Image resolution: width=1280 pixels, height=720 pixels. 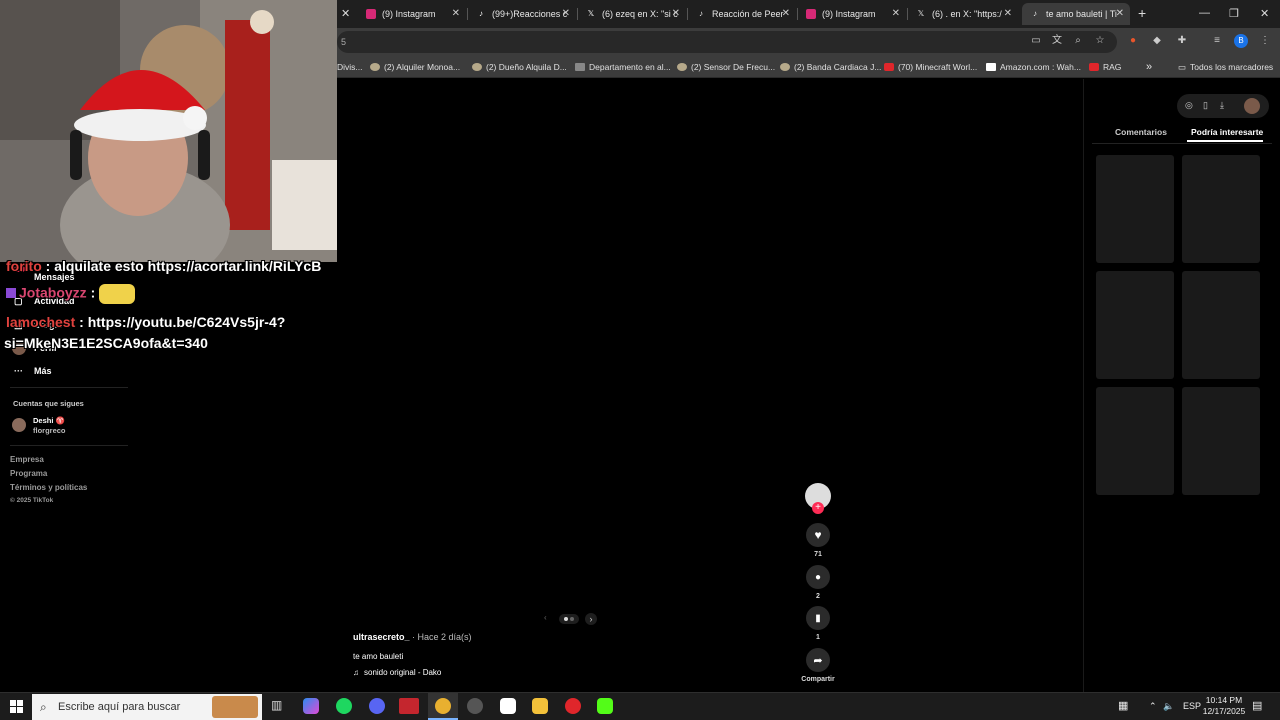 What do you see at coordinates (1192, 706) in the screenshot?
I see `language-indicator: ESP` at bounding box center [1192, 706].